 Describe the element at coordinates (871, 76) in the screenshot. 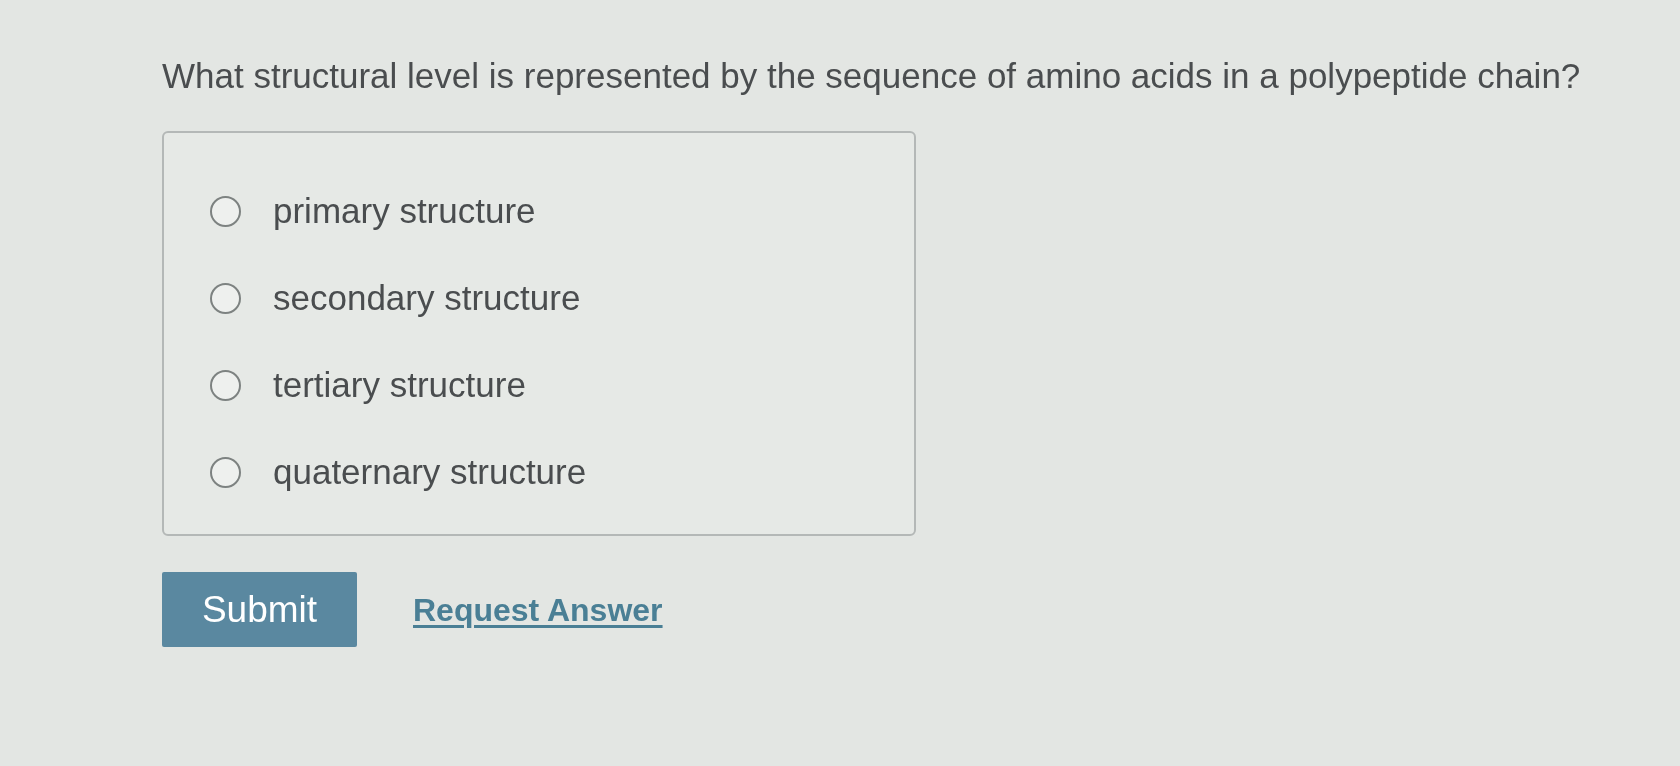

I see `question-text: What structural level is represented by the sequence of amino acids in a polypeptide chain?` at that location.